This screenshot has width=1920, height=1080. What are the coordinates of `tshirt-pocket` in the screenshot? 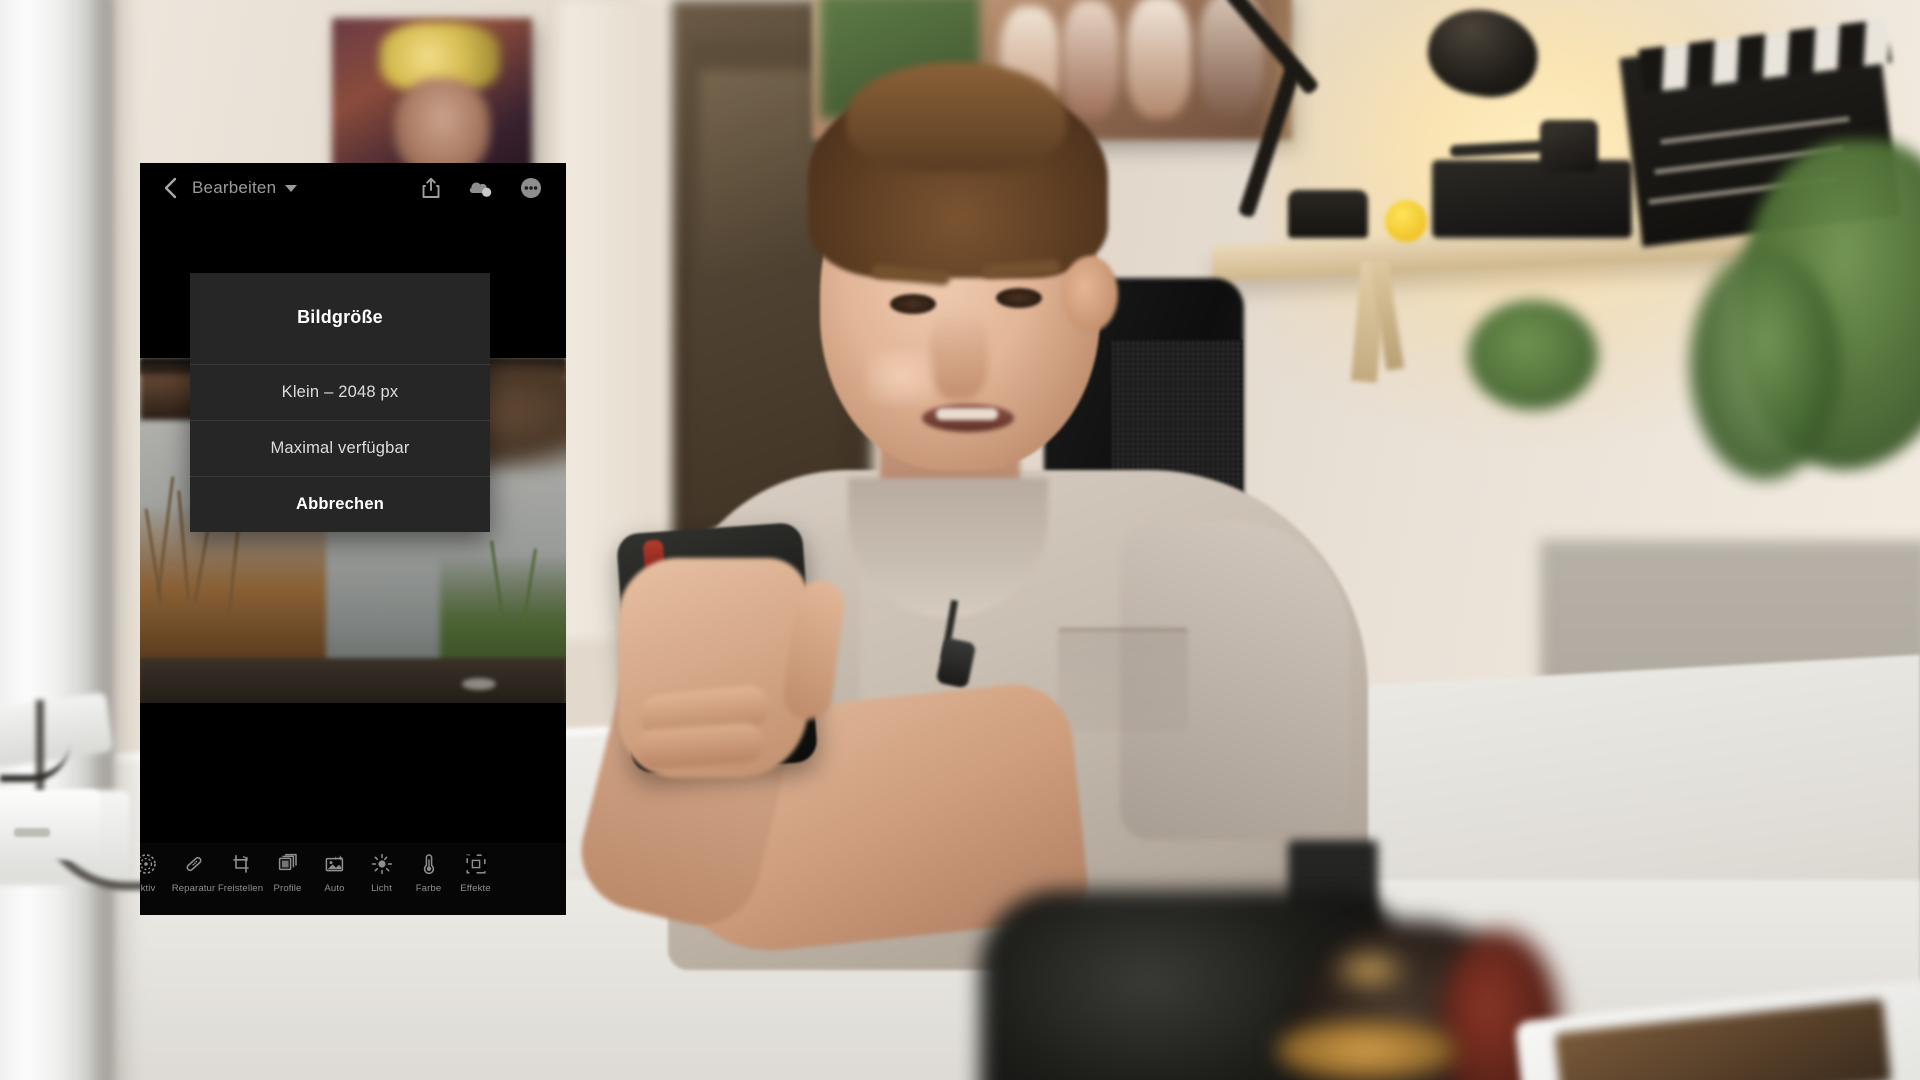 It's located at (1123, 680).